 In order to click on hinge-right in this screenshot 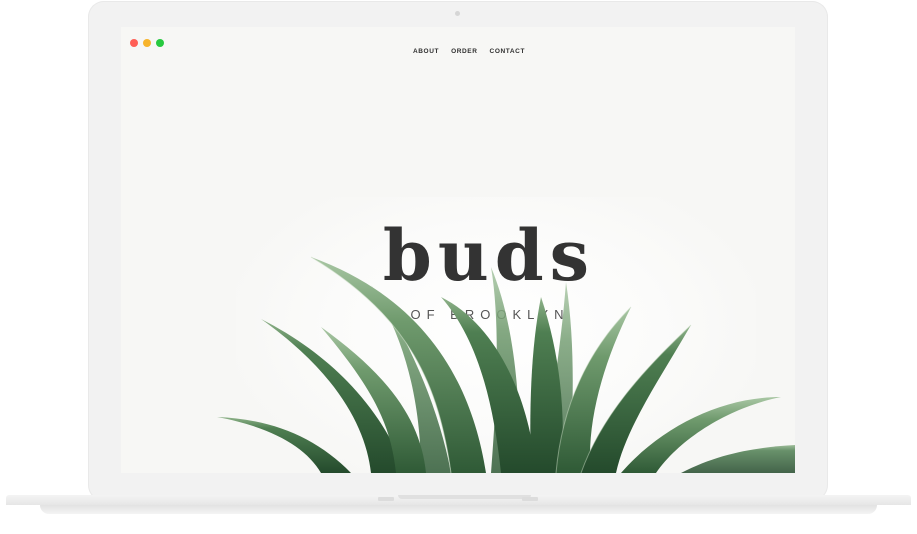, I will do `click(530, 499)`.